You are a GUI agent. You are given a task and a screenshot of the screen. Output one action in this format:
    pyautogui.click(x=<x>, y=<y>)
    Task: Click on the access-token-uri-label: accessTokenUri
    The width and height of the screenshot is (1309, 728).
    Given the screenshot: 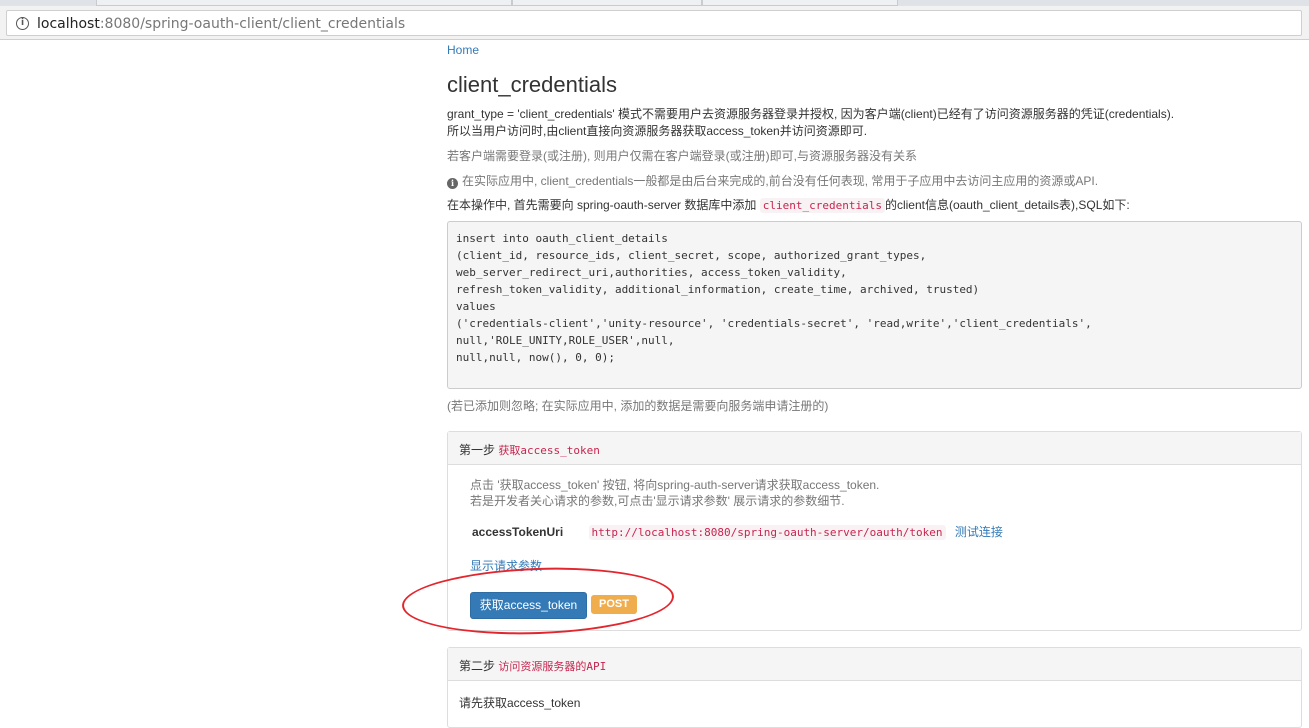 What is the action you would take?
    pyautogui.click(x=518, y=532)
    